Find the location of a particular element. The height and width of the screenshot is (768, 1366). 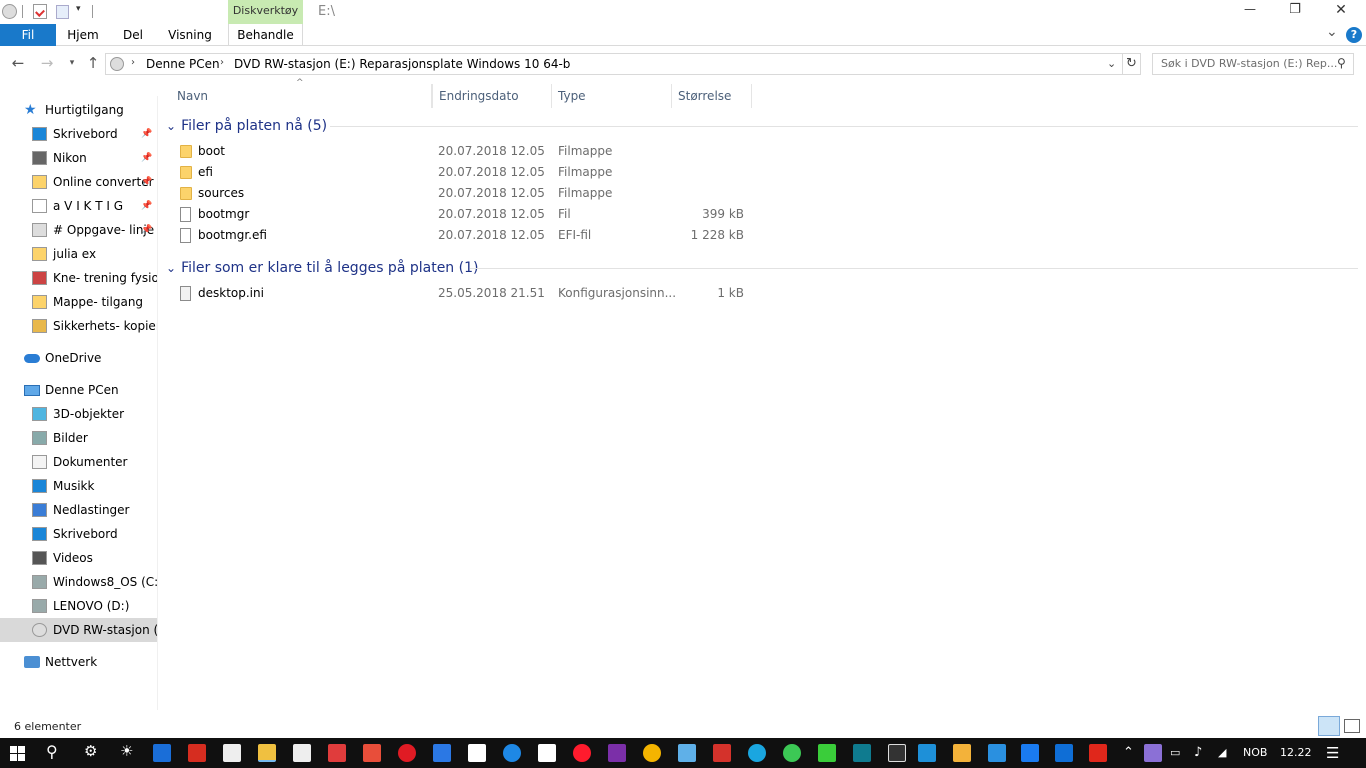

sidebar-item: Nikon 📌 is located at coordinates (78, 158).